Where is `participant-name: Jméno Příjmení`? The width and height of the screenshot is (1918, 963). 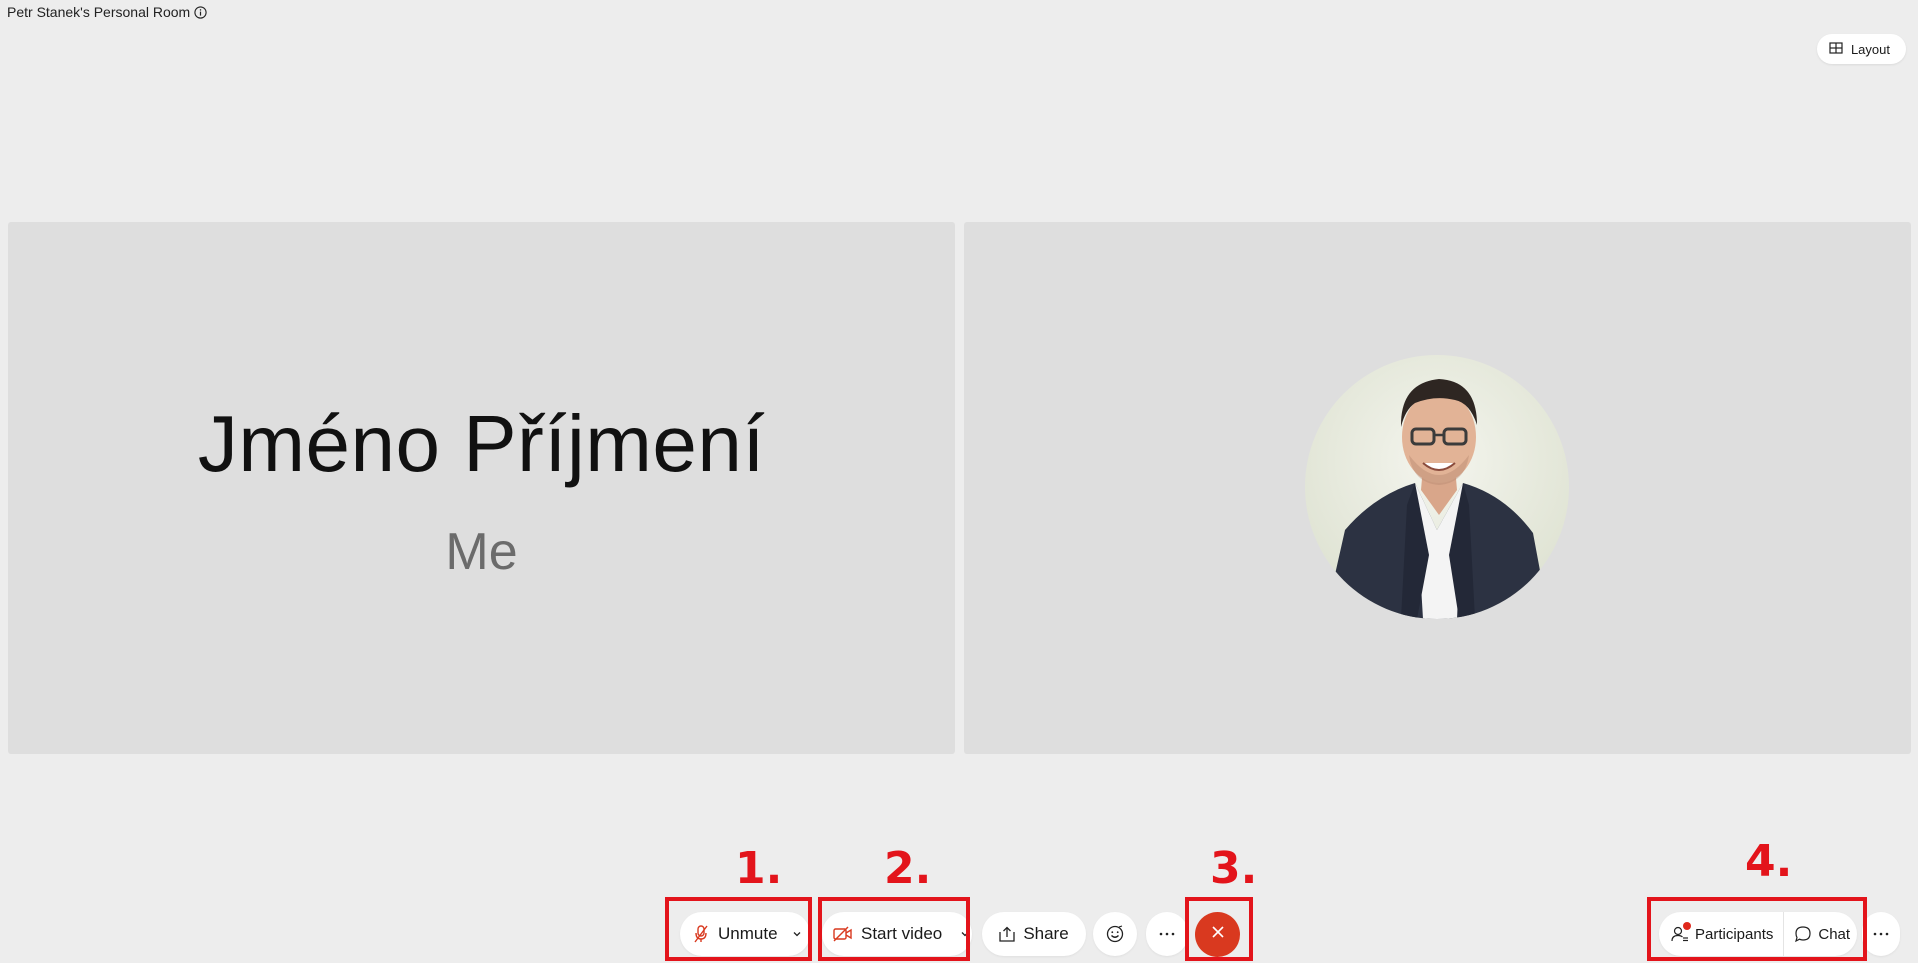
participant-name: Jméno Příjmení is located at coordinates (481, 443).